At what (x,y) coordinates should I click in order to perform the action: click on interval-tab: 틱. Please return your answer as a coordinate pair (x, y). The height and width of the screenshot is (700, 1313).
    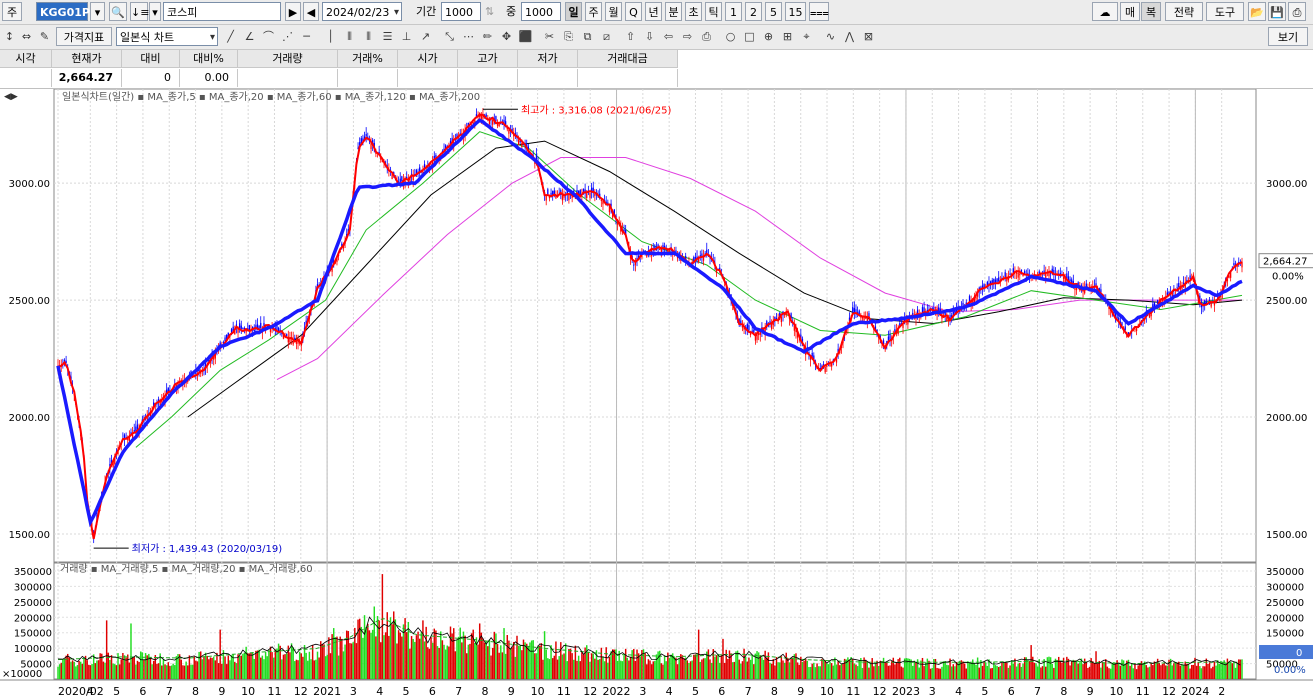
    Looking at the image, I should click on (713, 11).